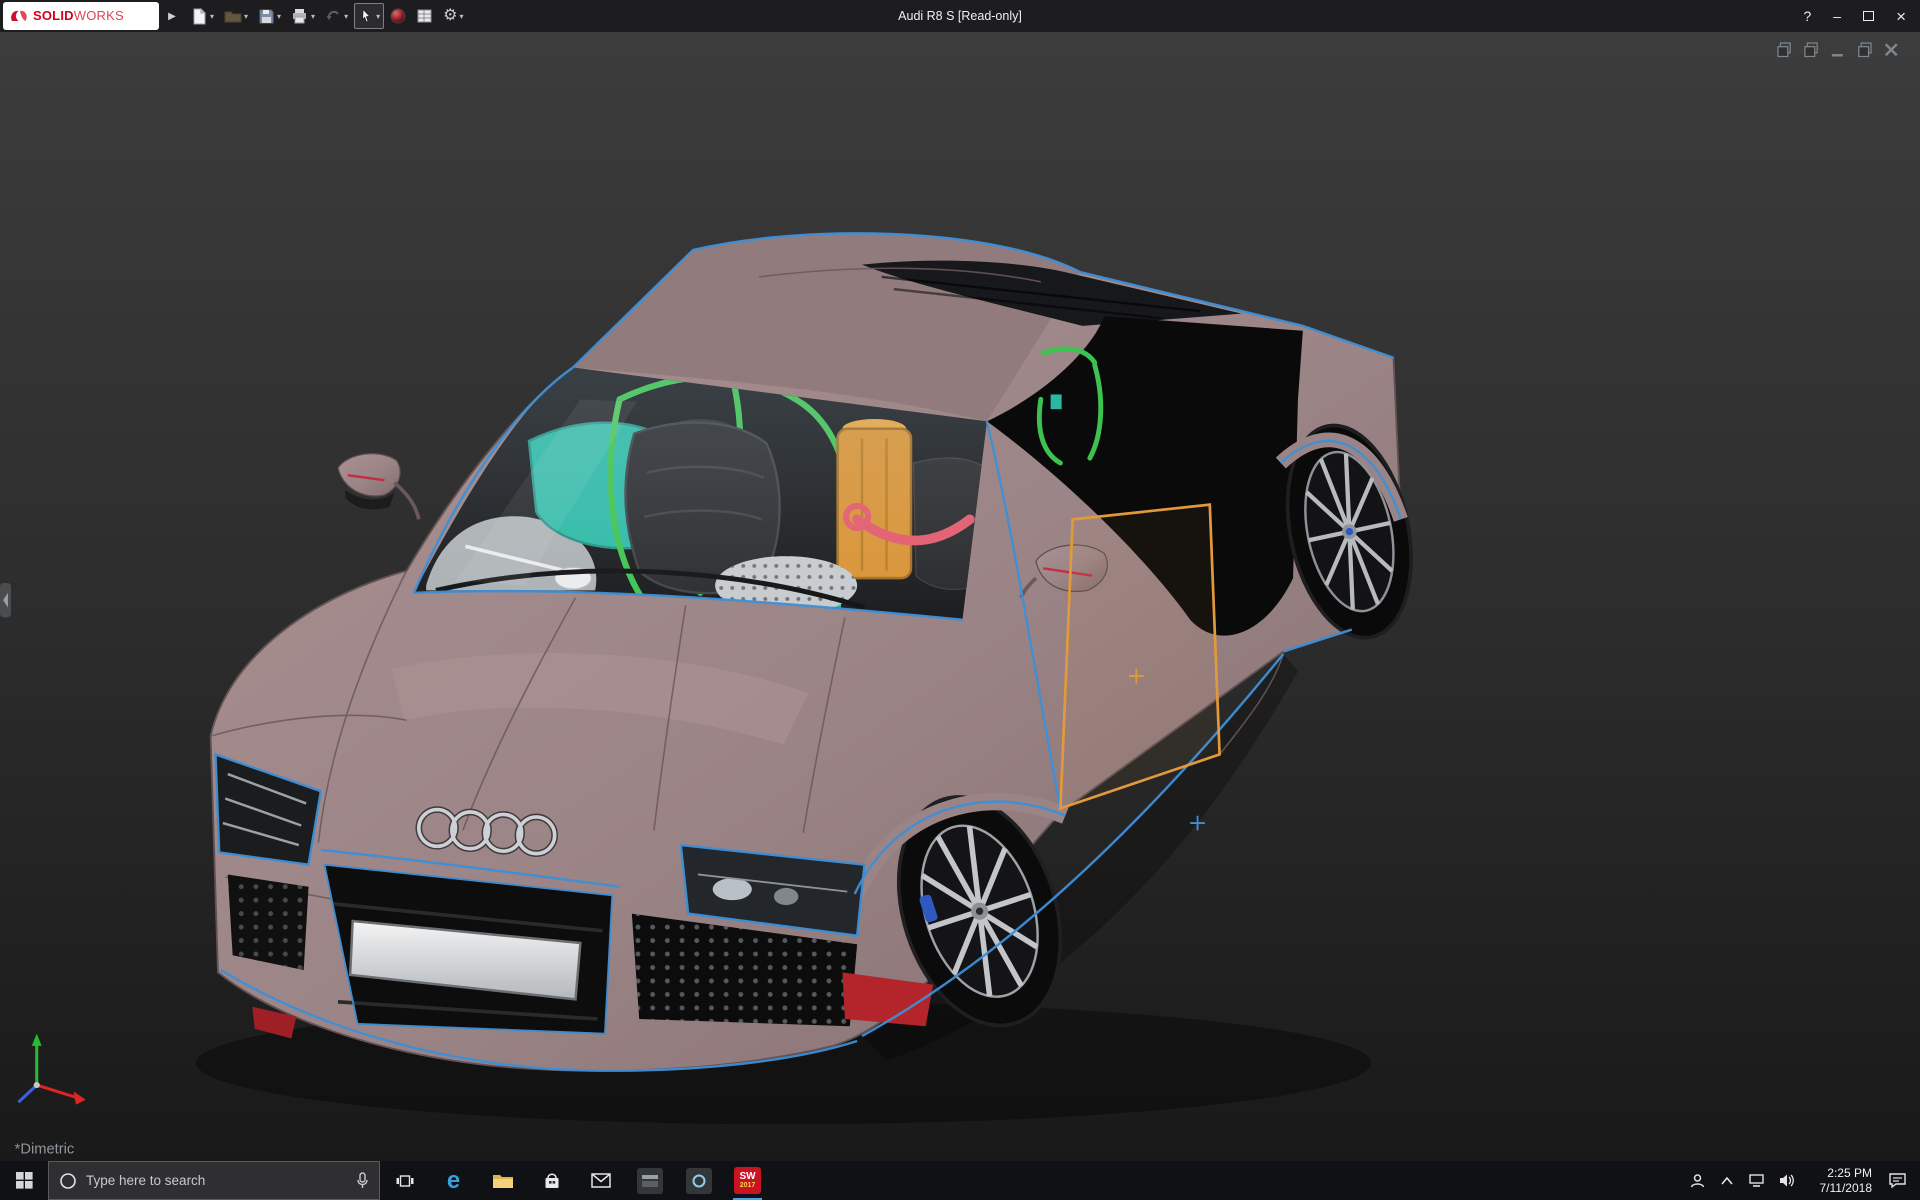 Image resolution: width=1920 pixels, height=1200 pixels. I want to click on view-orientation-label: *Dimetric, so click(45, 1150).